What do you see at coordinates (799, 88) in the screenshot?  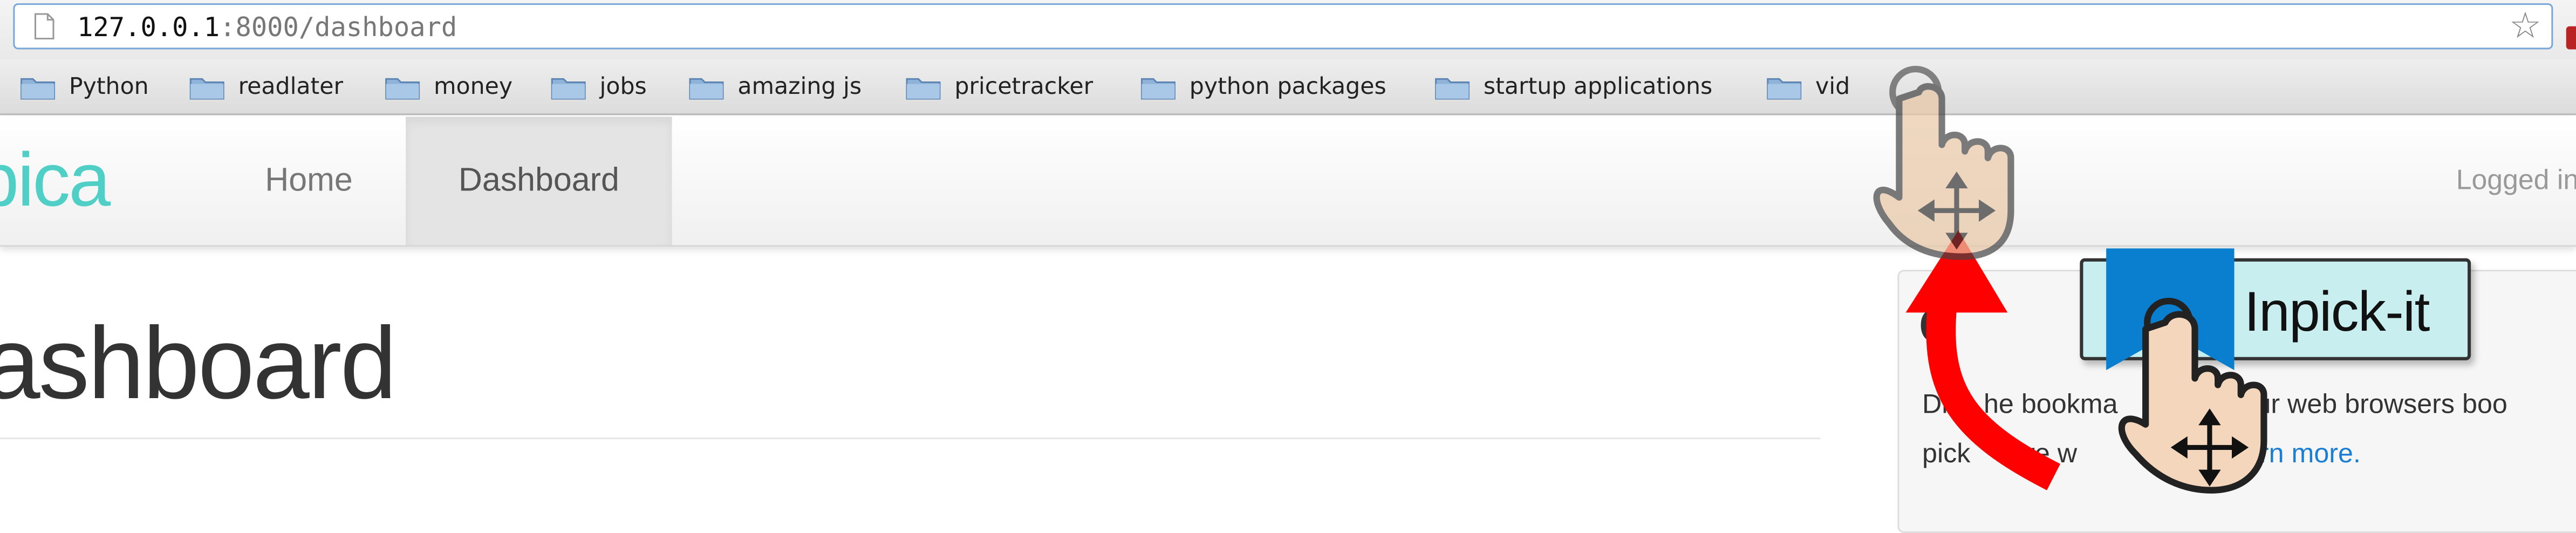 I see `bookmark-label: amazing js` at bounding box center [799, 88].